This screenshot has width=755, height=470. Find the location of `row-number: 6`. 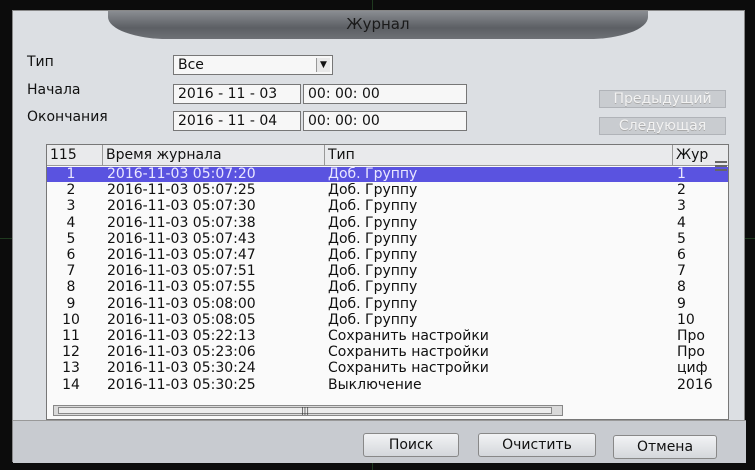

row-number: 6 is located at coordinates (71, 255).